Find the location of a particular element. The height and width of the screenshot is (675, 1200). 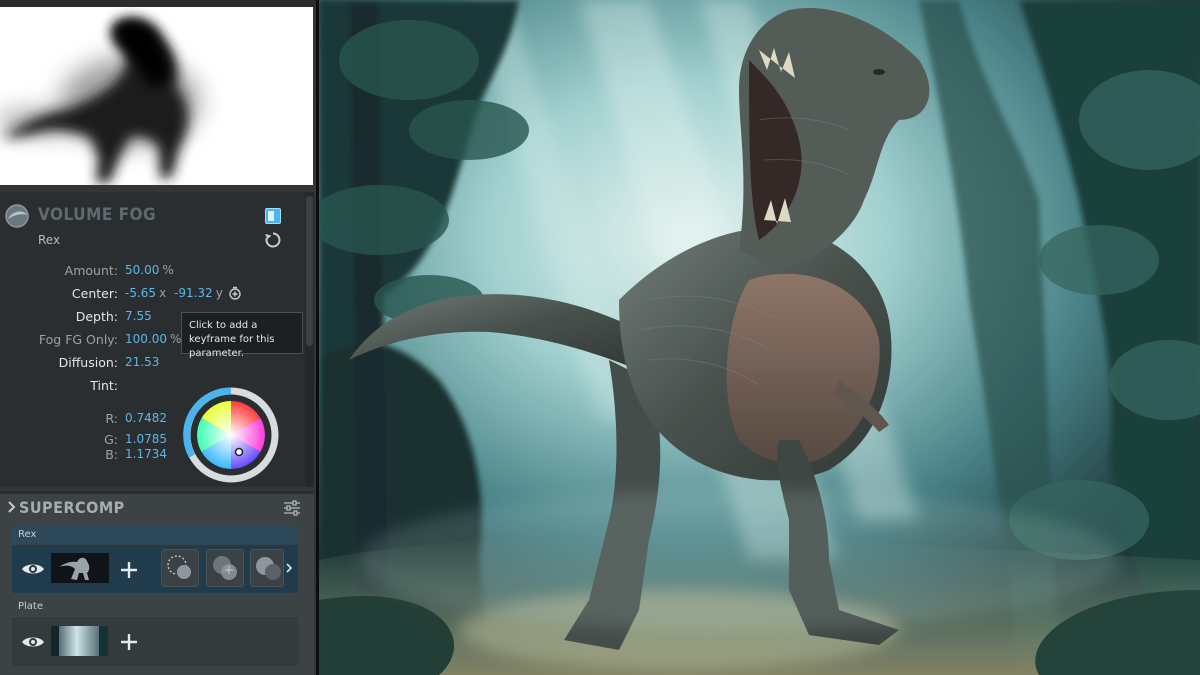

expand-arrow-icon is located at coordinates (12, 507).